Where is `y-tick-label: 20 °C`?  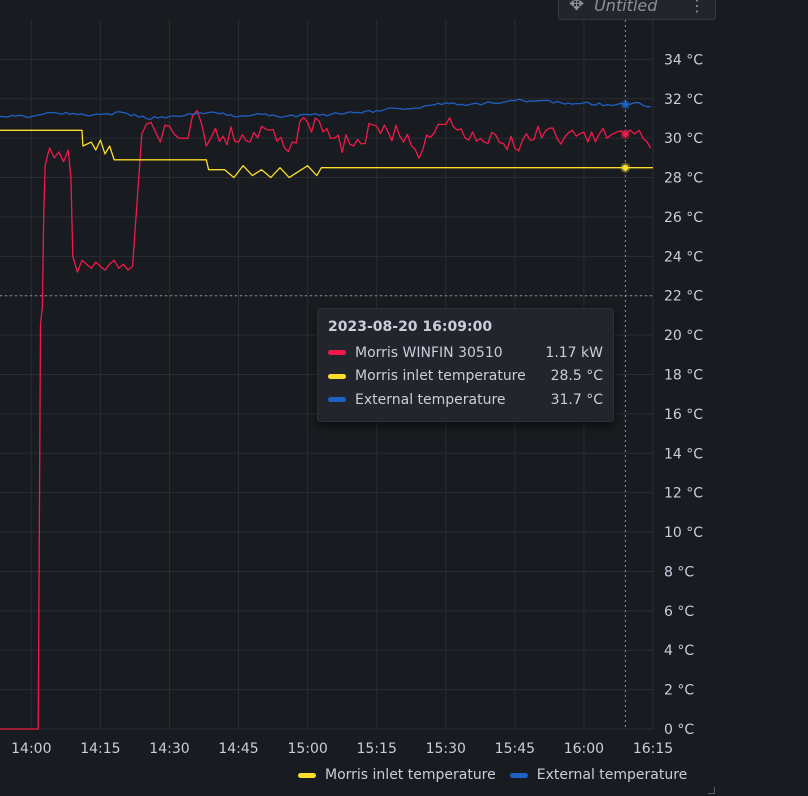
y-tick-label: 20 °C is located at coordinates (683, 336).